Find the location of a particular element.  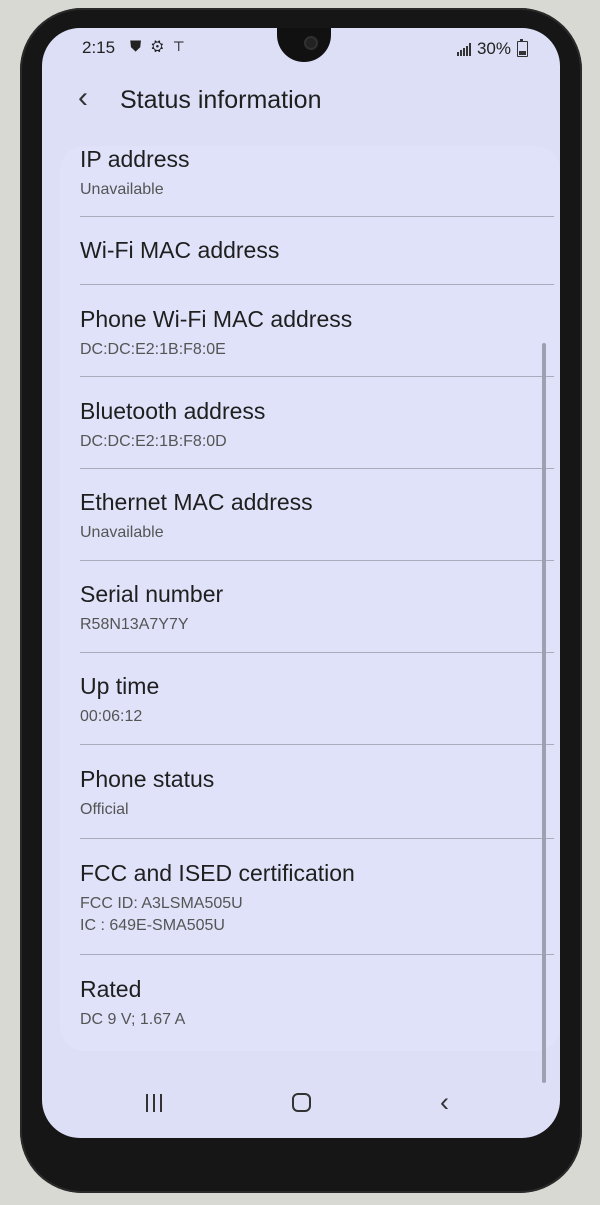

ic-value: IC : 649E-SMA505U is located at coordinates (152, 925).